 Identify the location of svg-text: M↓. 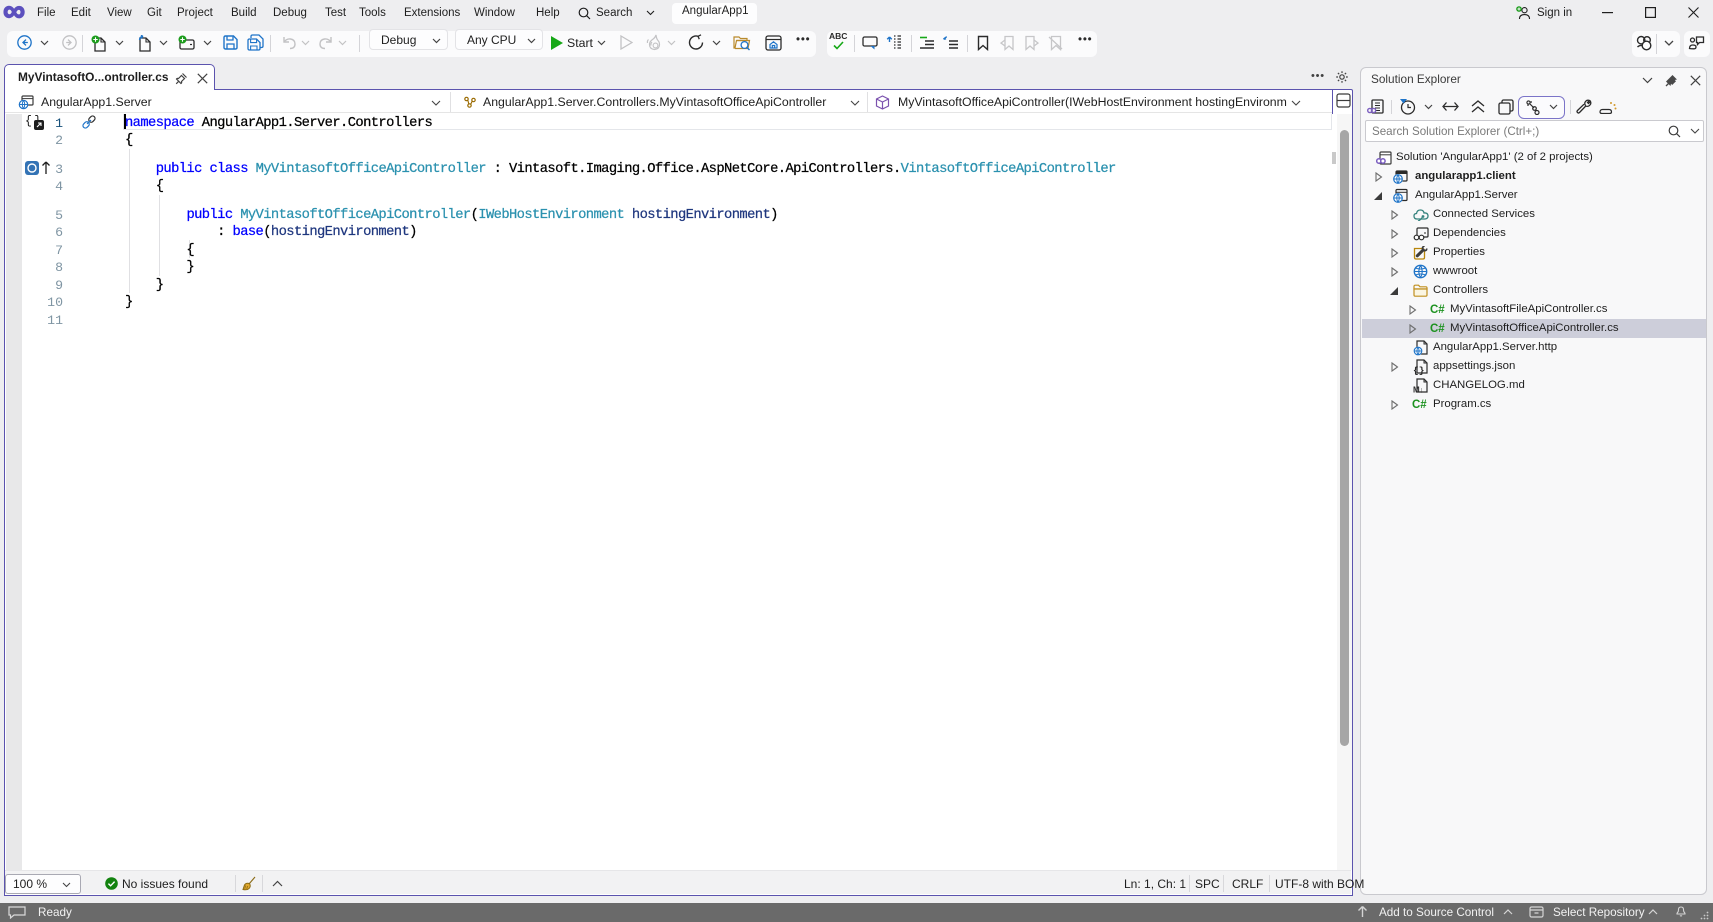
(1418, 390).